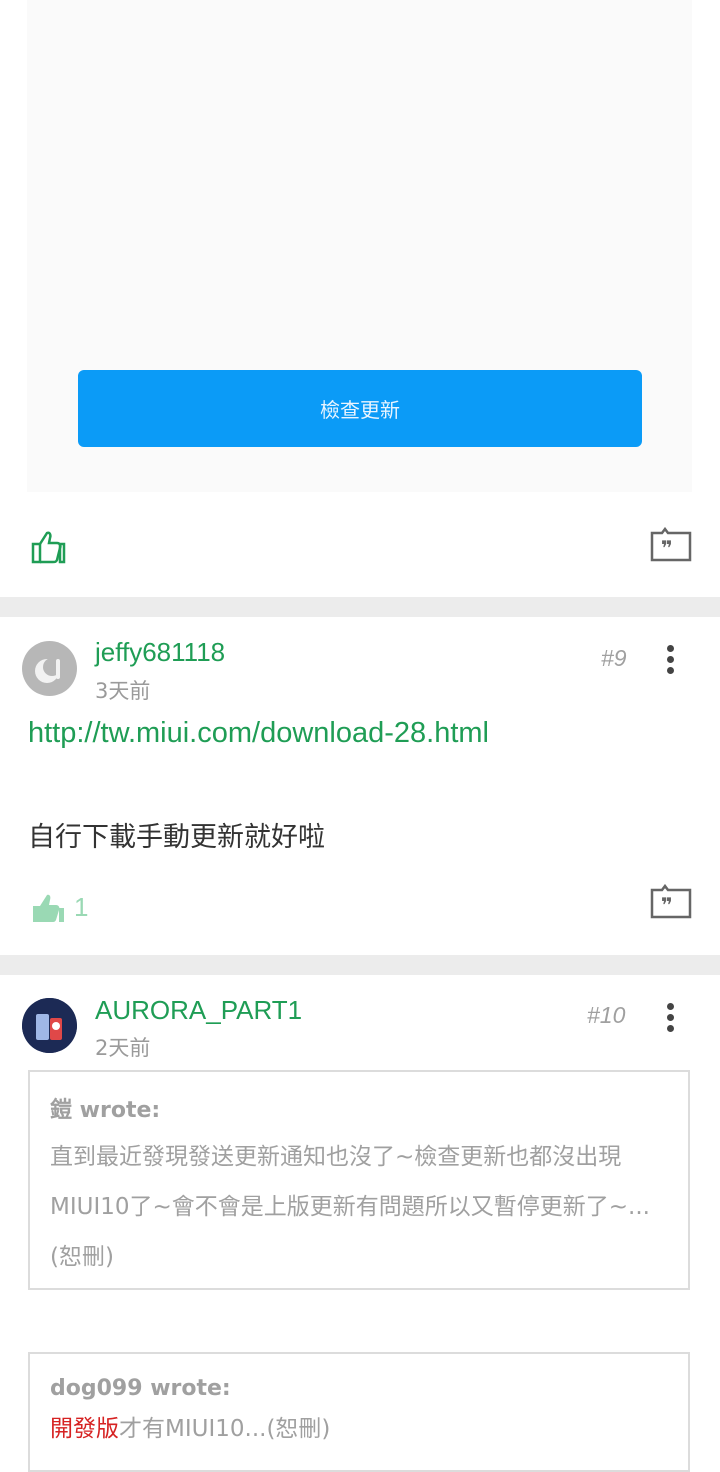  Describe the element at coordinates (606, 1015) in the screenshot. I see `floor-number: #10` at that location.